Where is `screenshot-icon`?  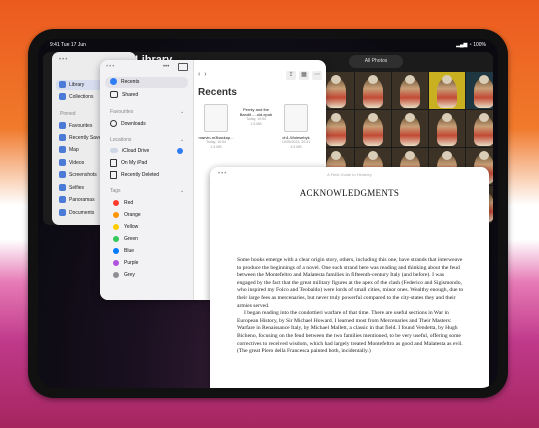
screenshot-icon is located at coordinates (62, 175).